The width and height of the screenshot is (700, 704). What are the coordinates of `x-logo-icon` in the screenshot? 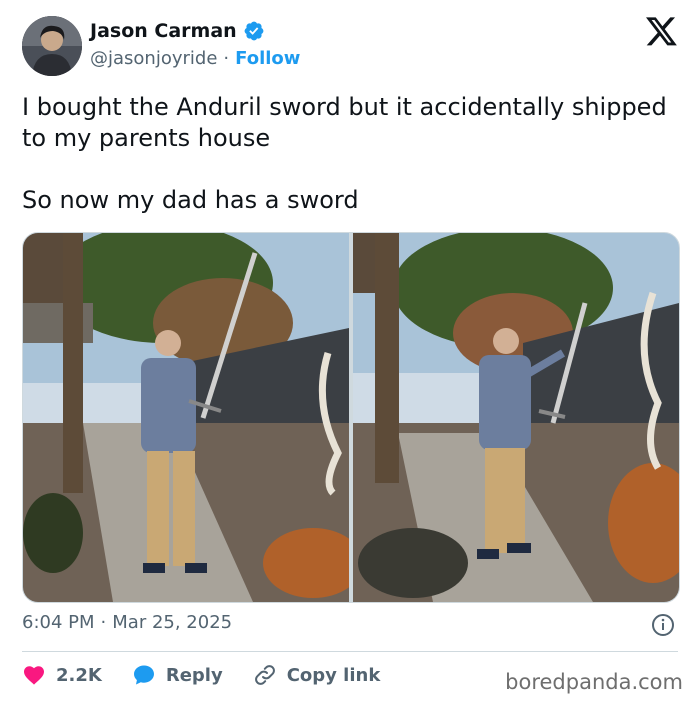 It's located at (662, 32).